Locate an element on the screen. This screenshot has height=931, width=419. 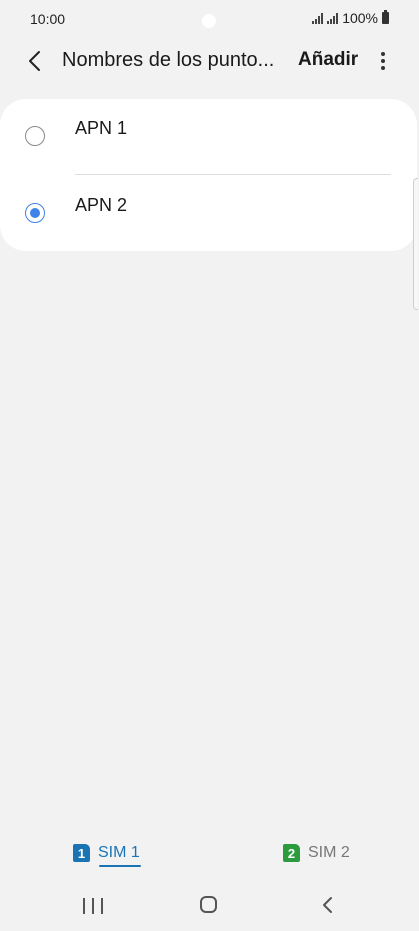
system-navigation-bar is located at coordinates (209, 906).